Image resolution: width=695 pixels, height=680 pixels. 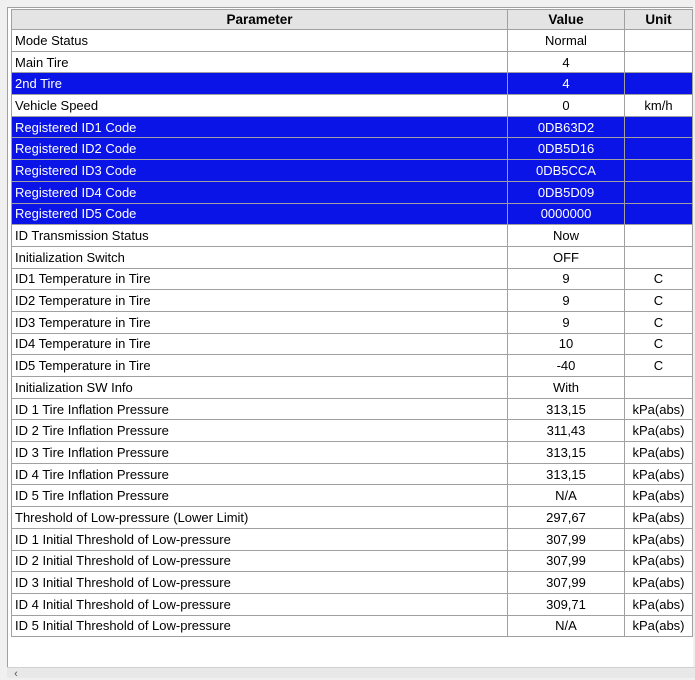 What do you see at coordinates (259, 452) in the screenshot?
I see `row-parameter-cell: ID 3 Tire Inflation Pressure` at bounding box center [259, 452].